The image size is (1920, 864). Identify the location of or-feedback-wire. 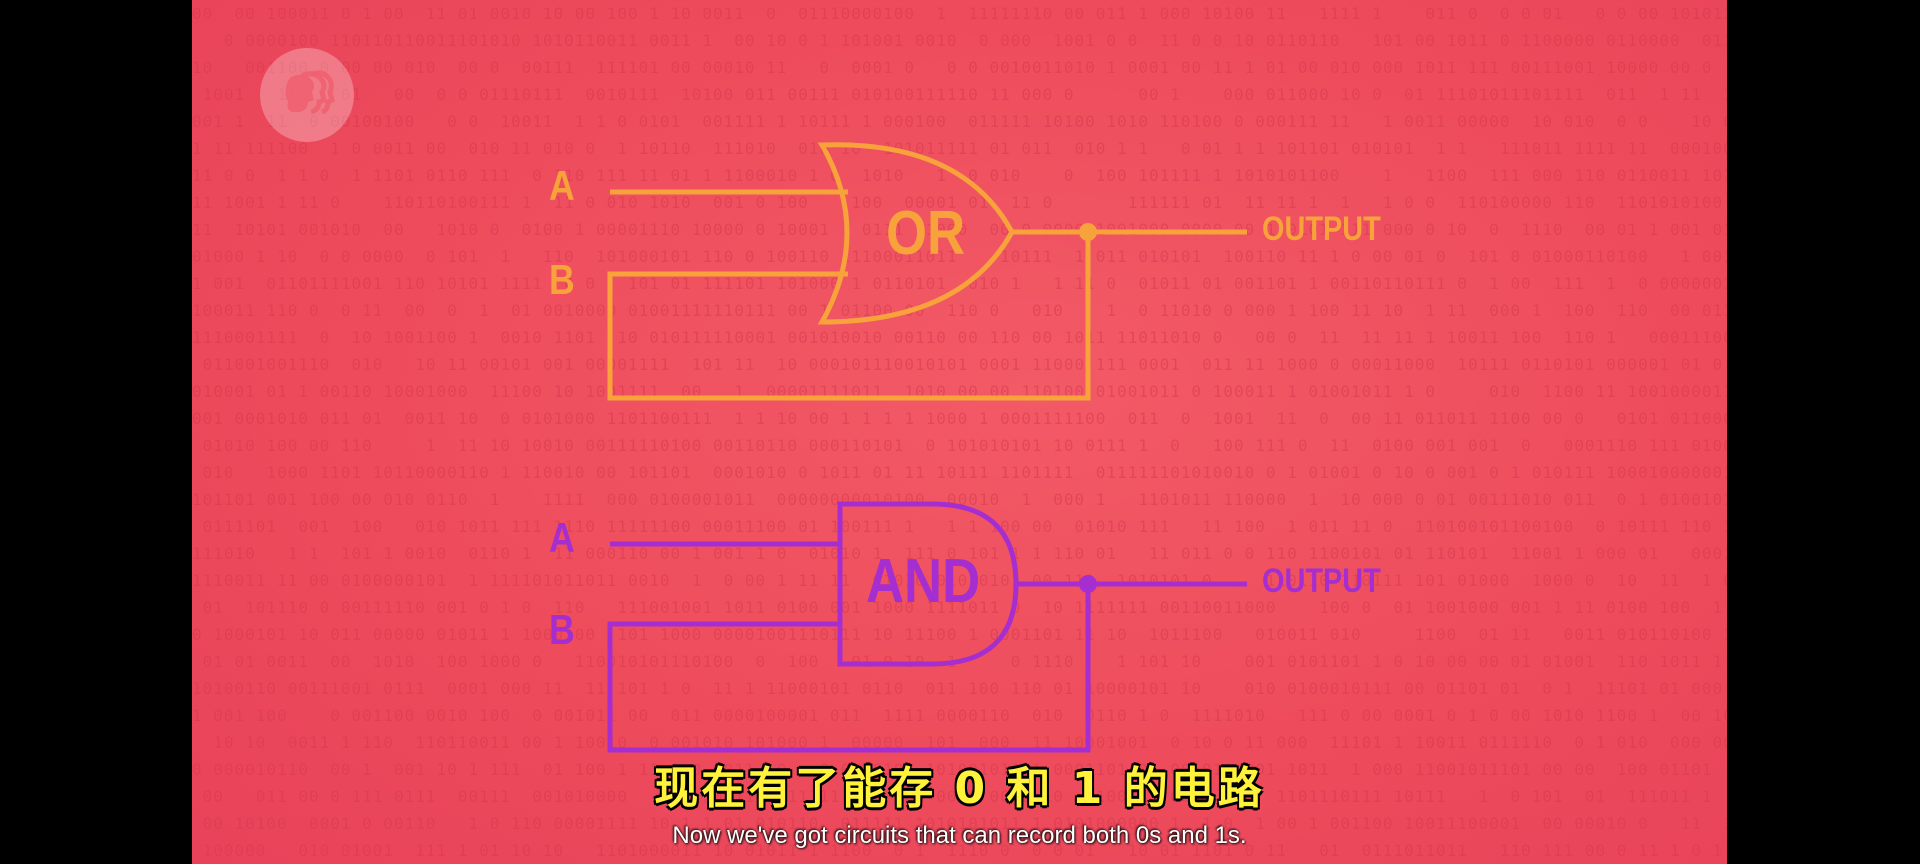
(849, 315).